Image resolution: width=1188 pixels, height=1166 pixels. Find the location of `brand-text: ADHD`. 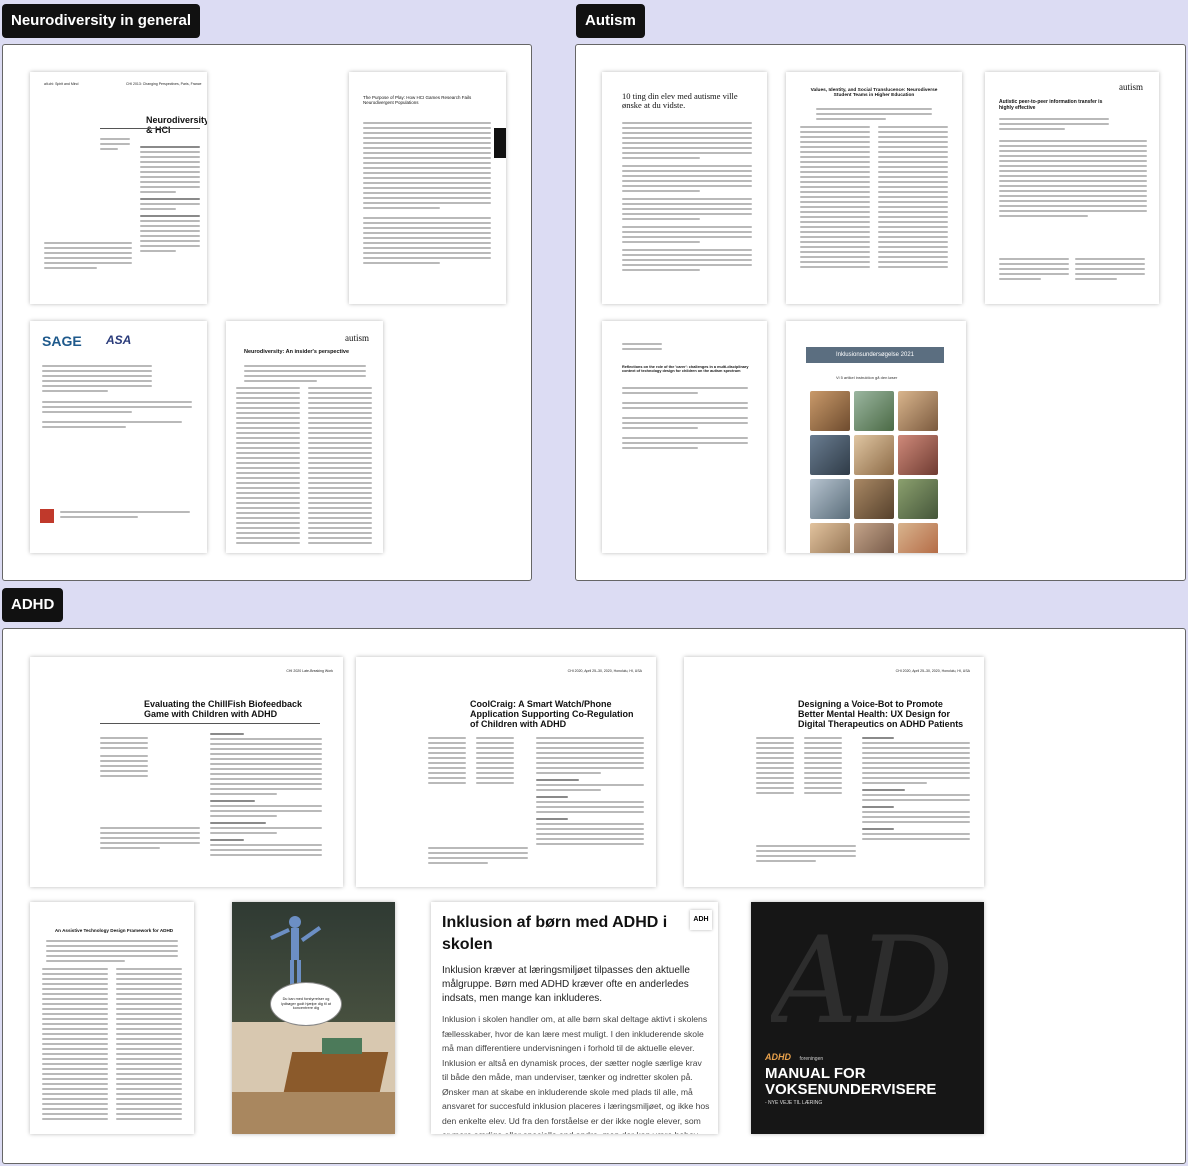

brand-text: ADHD is located at coordinates (778, 1057).